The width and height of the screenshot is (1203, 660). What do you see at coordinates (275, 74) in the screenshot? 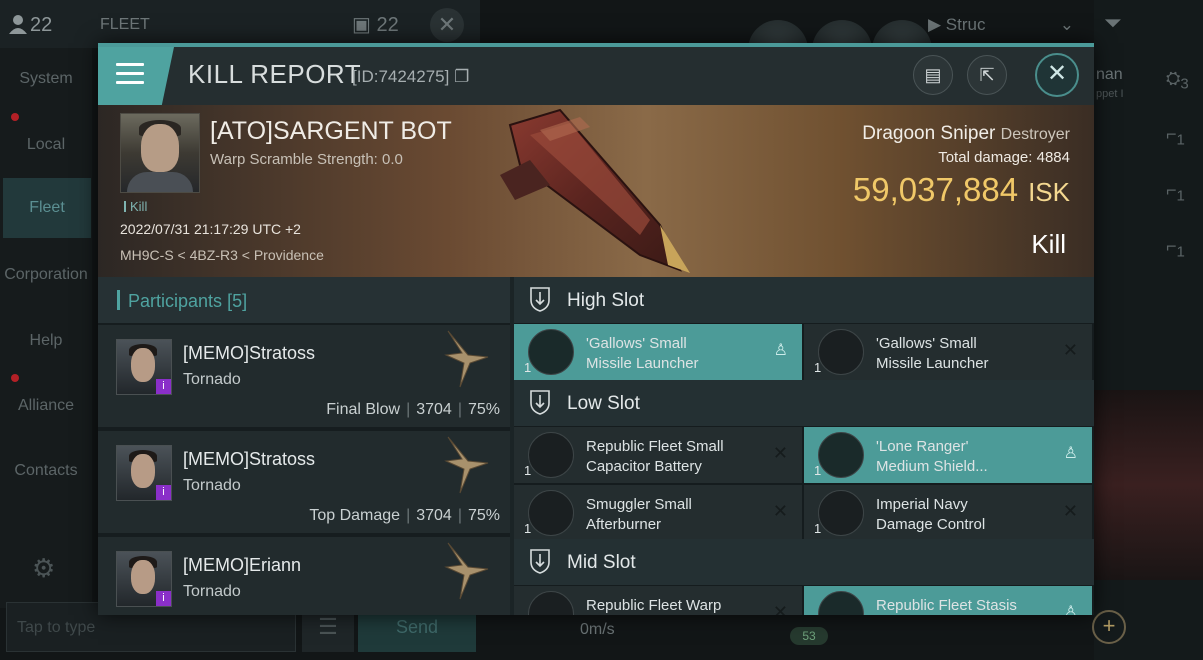
I see `modal-title: KILL REPORT` at bounding box center [275, 74].